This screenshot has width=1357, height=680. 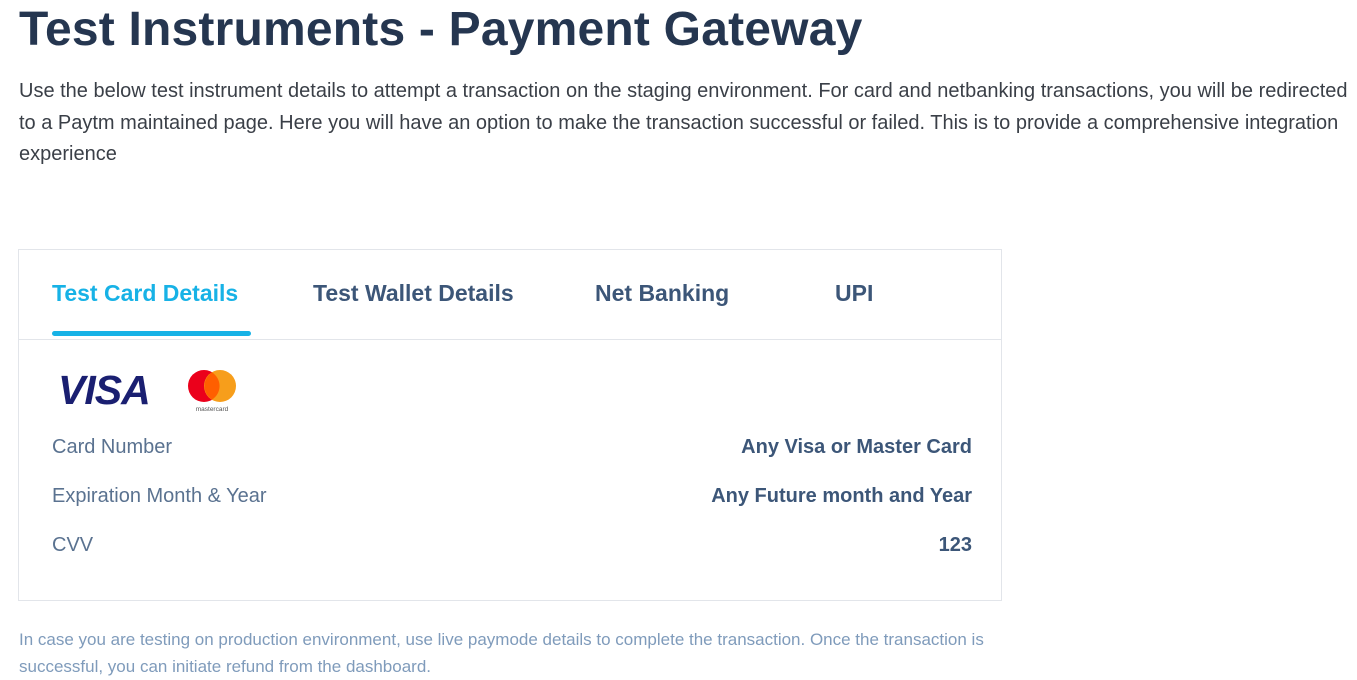 I want to click on mastercard-wordmark: mastercard, so click(x=212, y=409).